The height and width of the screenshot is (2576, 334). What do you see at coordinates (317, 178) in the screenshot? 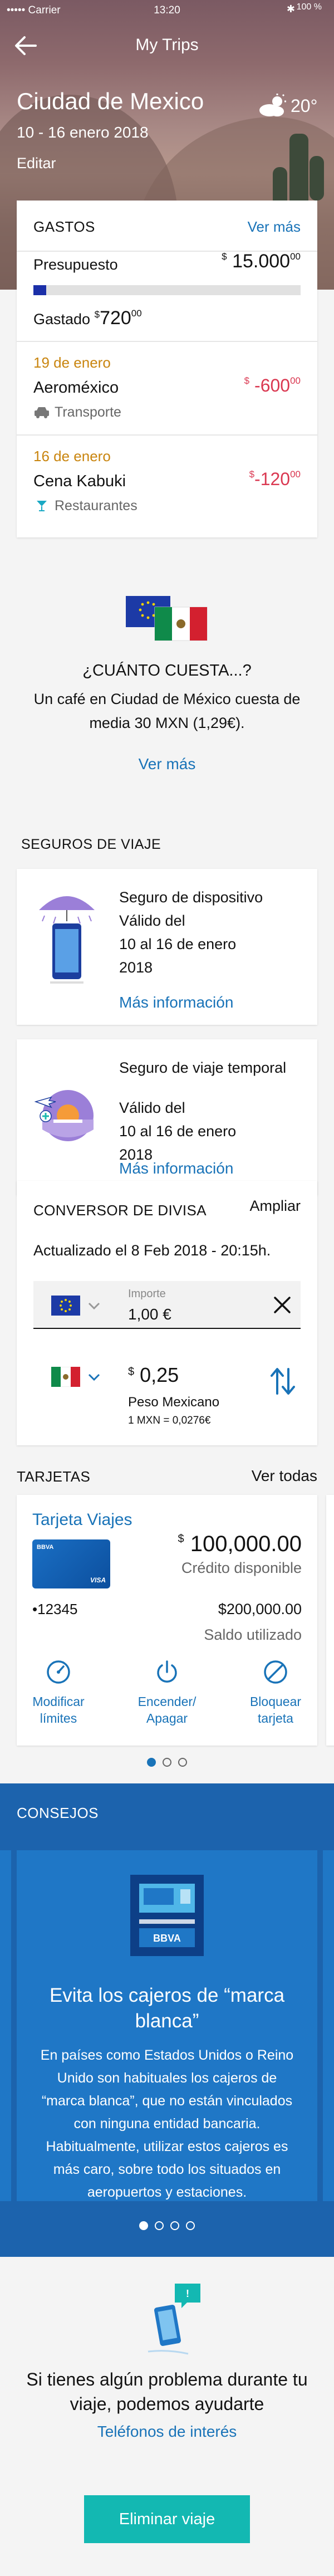
I see `cactus-decoration` at bounding box center [317, 178].